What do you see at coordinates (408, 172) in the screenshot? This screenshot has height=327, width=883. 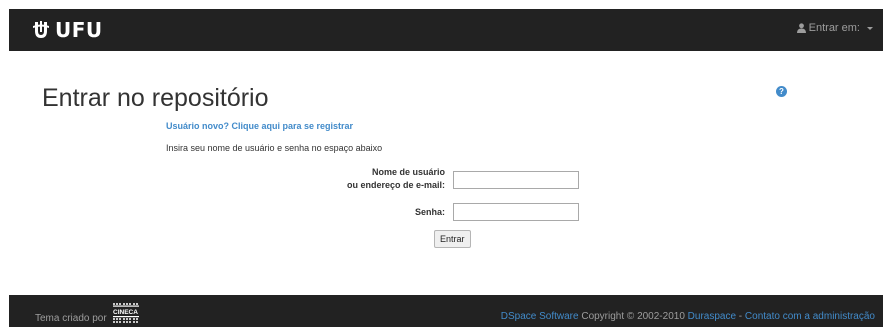 I see `username-label-line1: Nome de usuário` at bounding box center [408, 172].